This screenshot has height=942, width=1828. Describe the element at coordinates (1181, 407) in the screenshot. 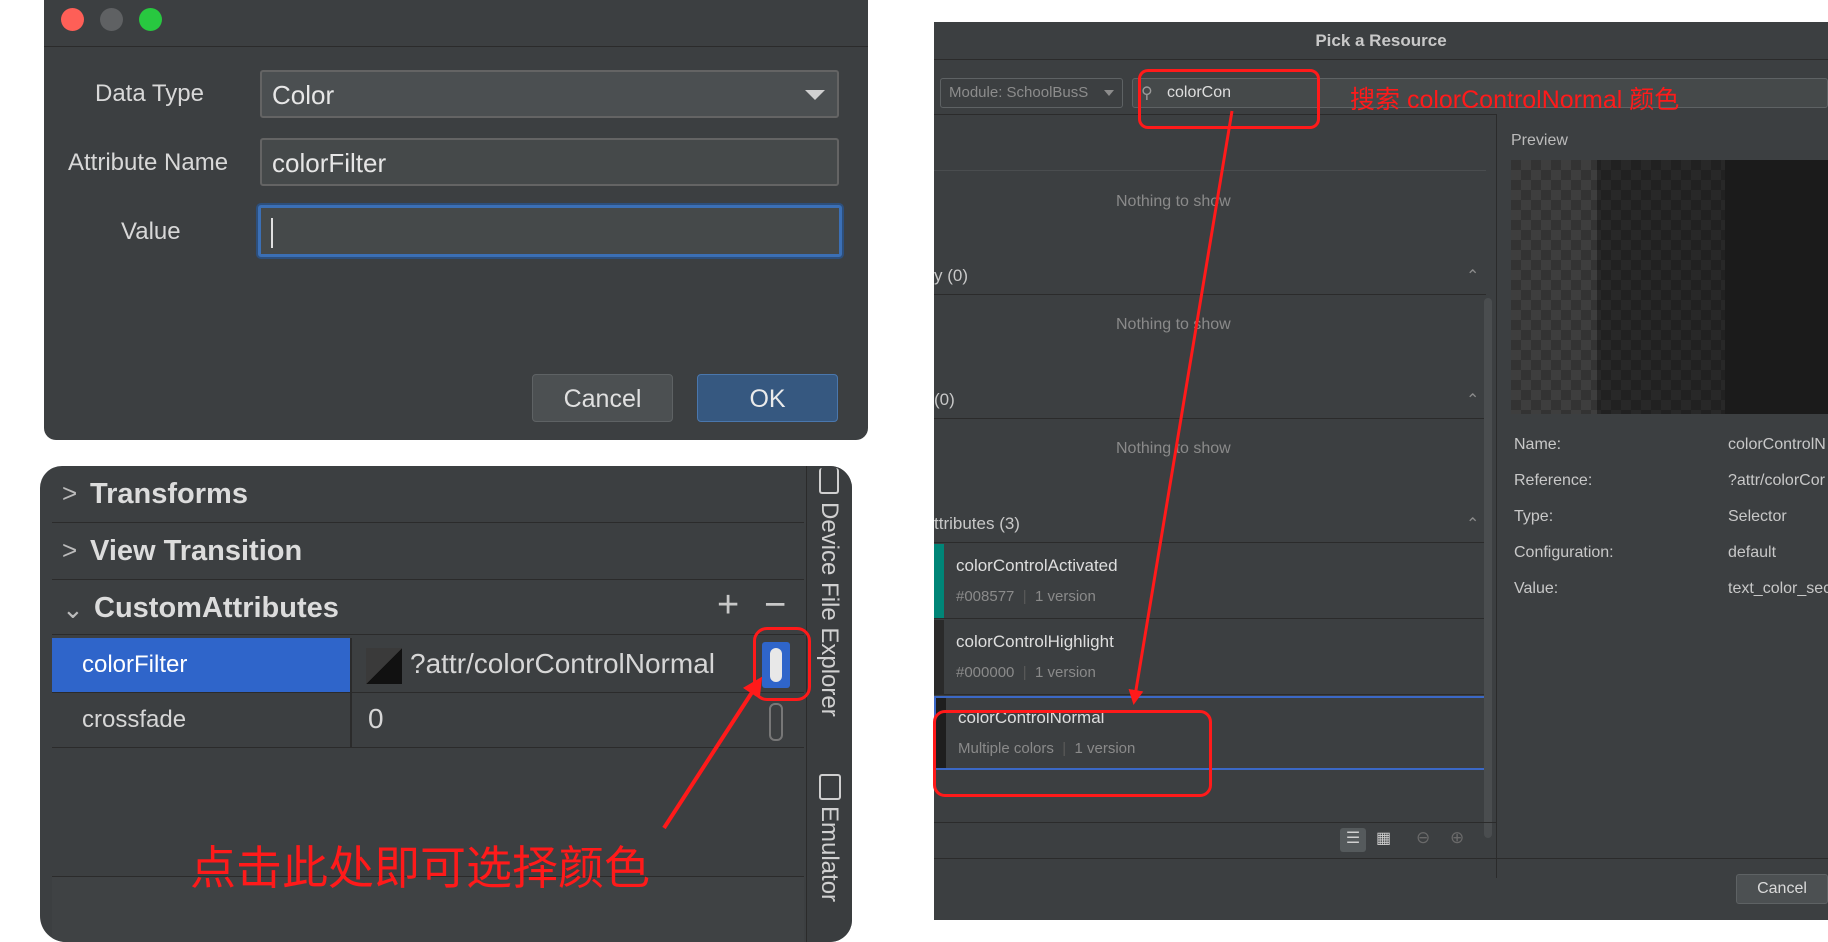

I see `arrow-search-to-item` at that location.